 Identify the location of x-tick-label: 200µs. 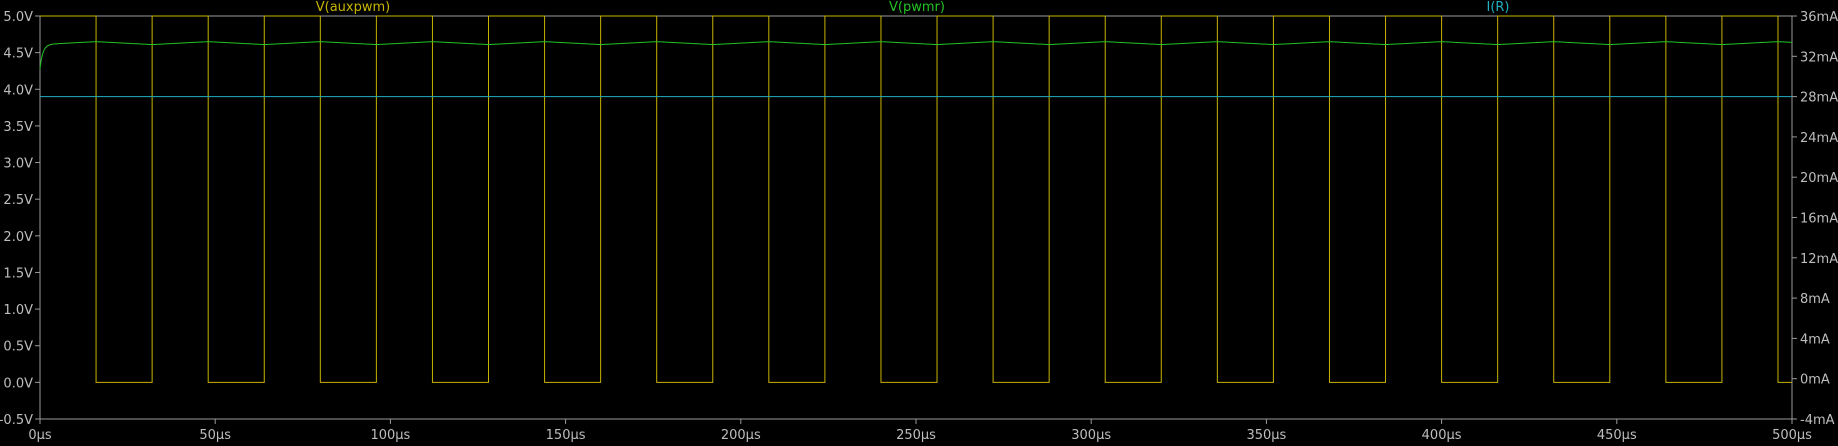
(741, 435).